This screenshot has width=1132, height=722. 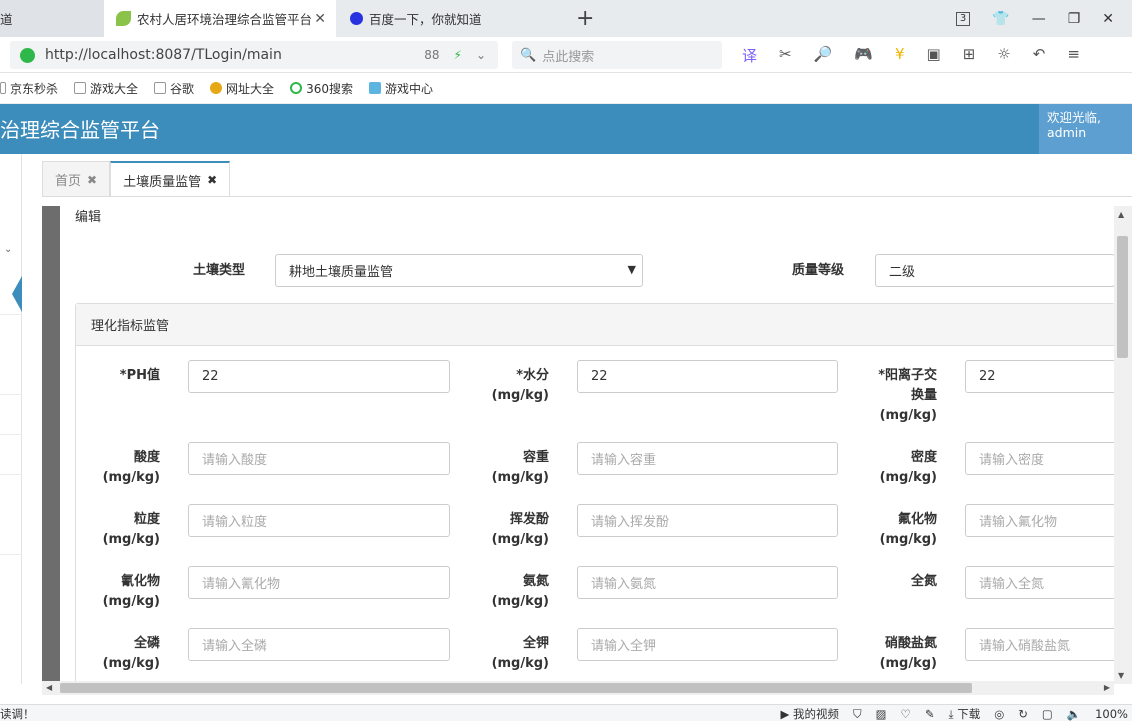 I want to click on bookmark-label: 谷歌, so click(x=182, y=88).